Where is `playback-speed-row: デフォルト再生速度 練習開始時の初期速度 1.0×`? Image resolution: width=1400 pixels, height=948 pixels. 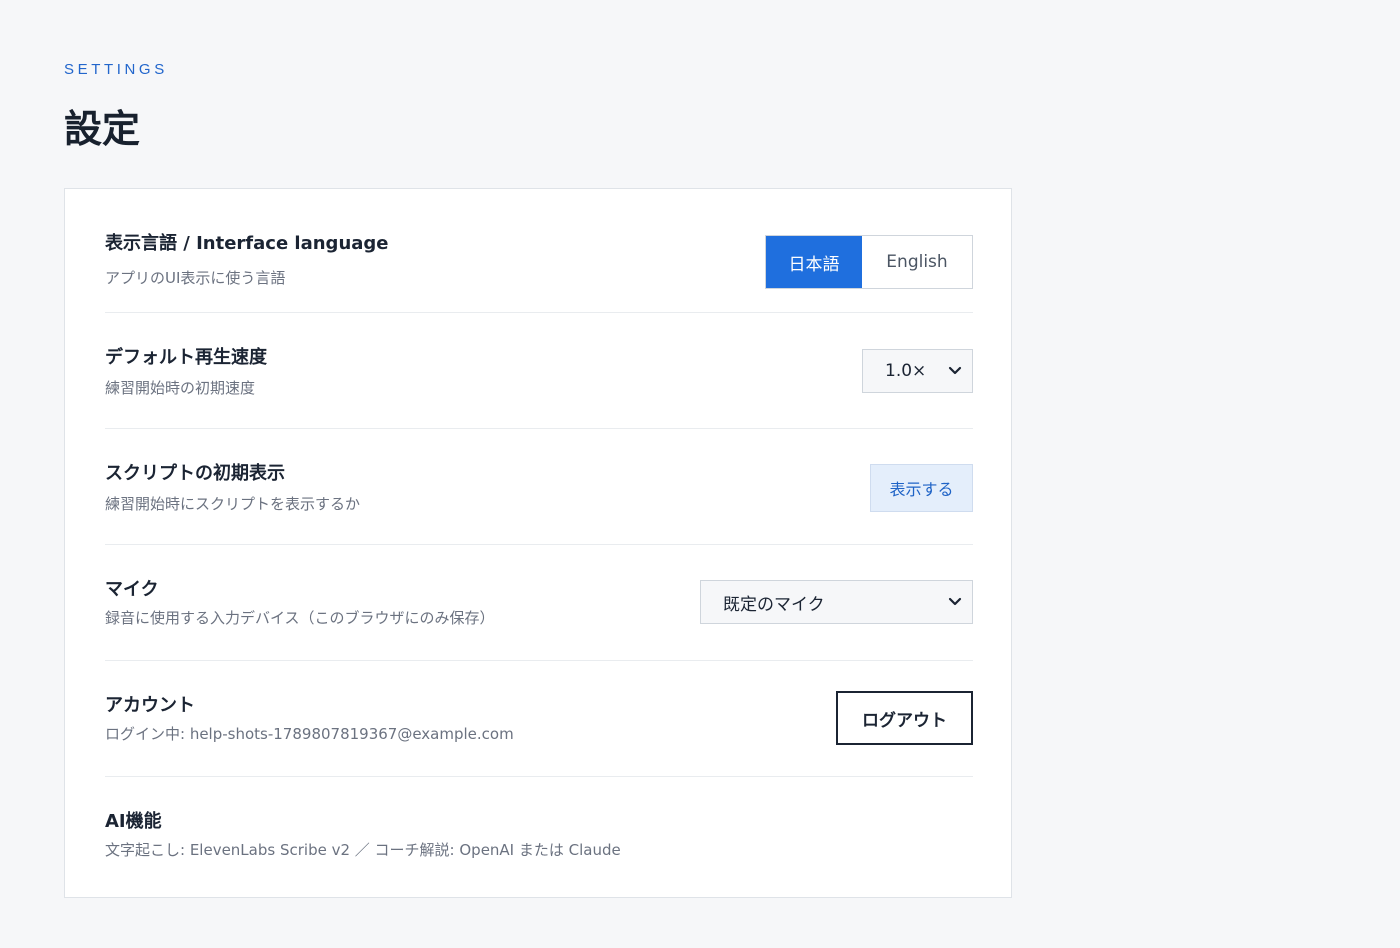
playback-speed-row: デフォルト再生速度 練習開始時の初期速度 1.0× is located at coordinates (539, 371).